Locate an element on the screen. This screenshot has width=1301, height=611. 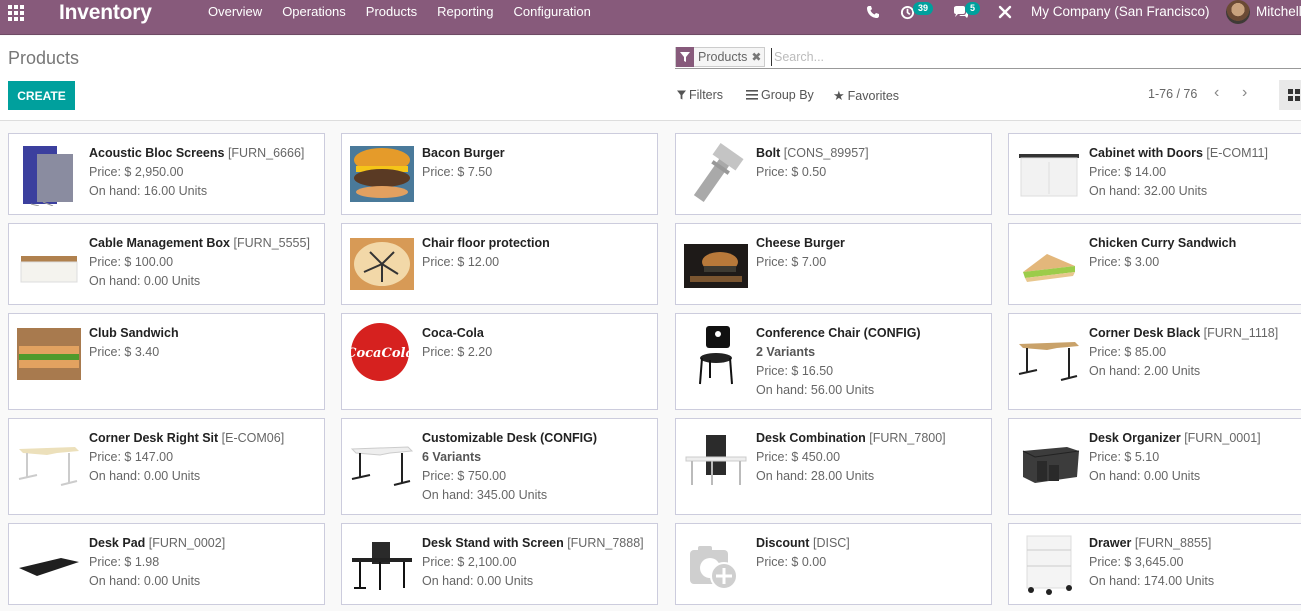
create-button: CREATE is located at coordinates (41, 95).